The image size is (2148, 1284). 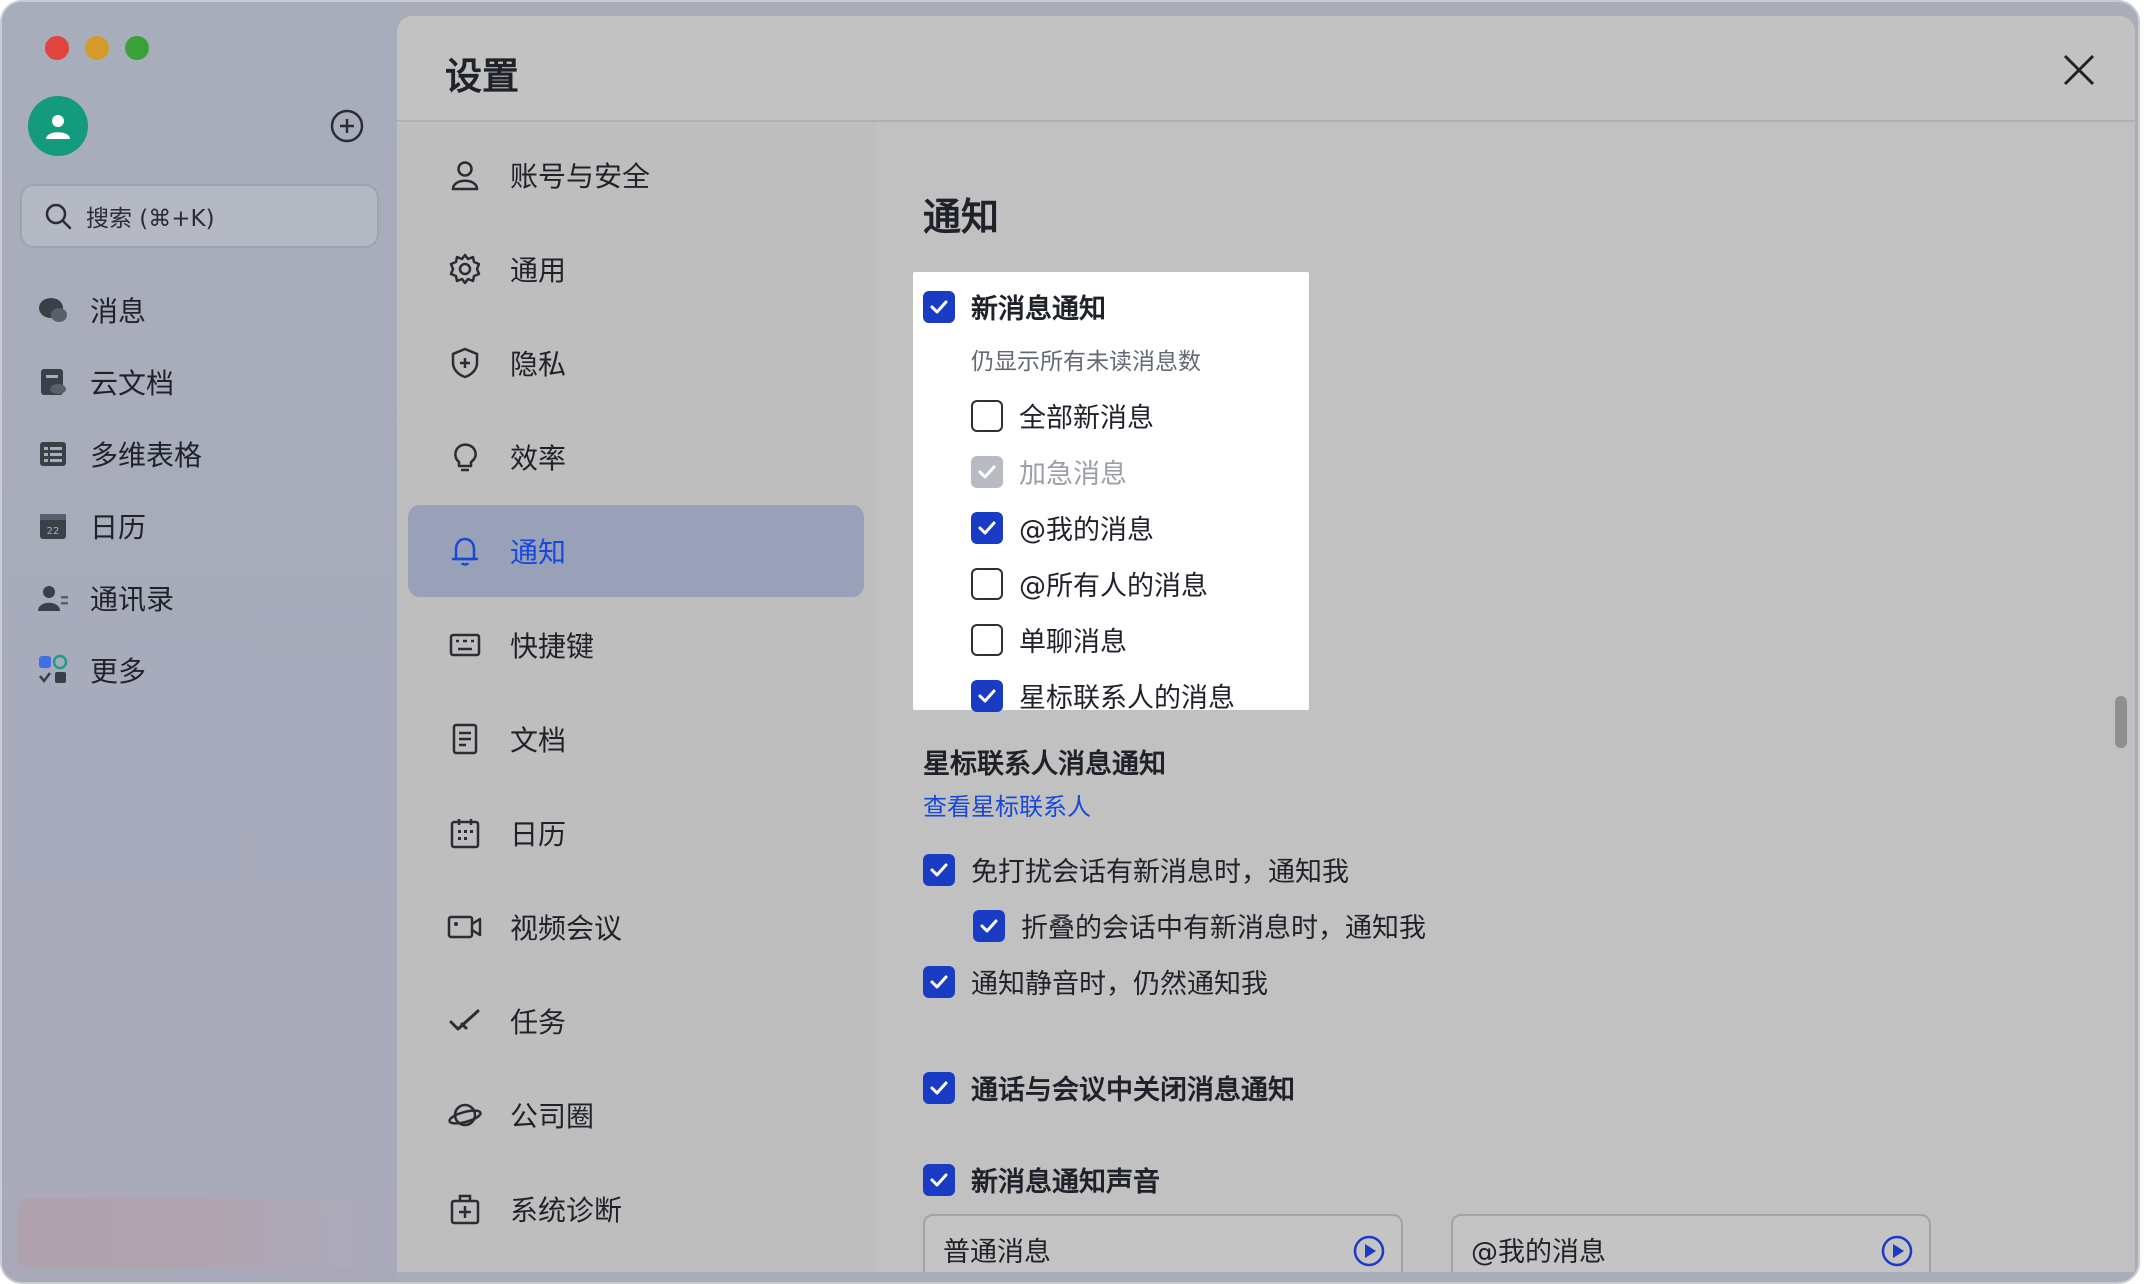 I want to click on nav-label: 快捷键, so click(x=552, y=646).